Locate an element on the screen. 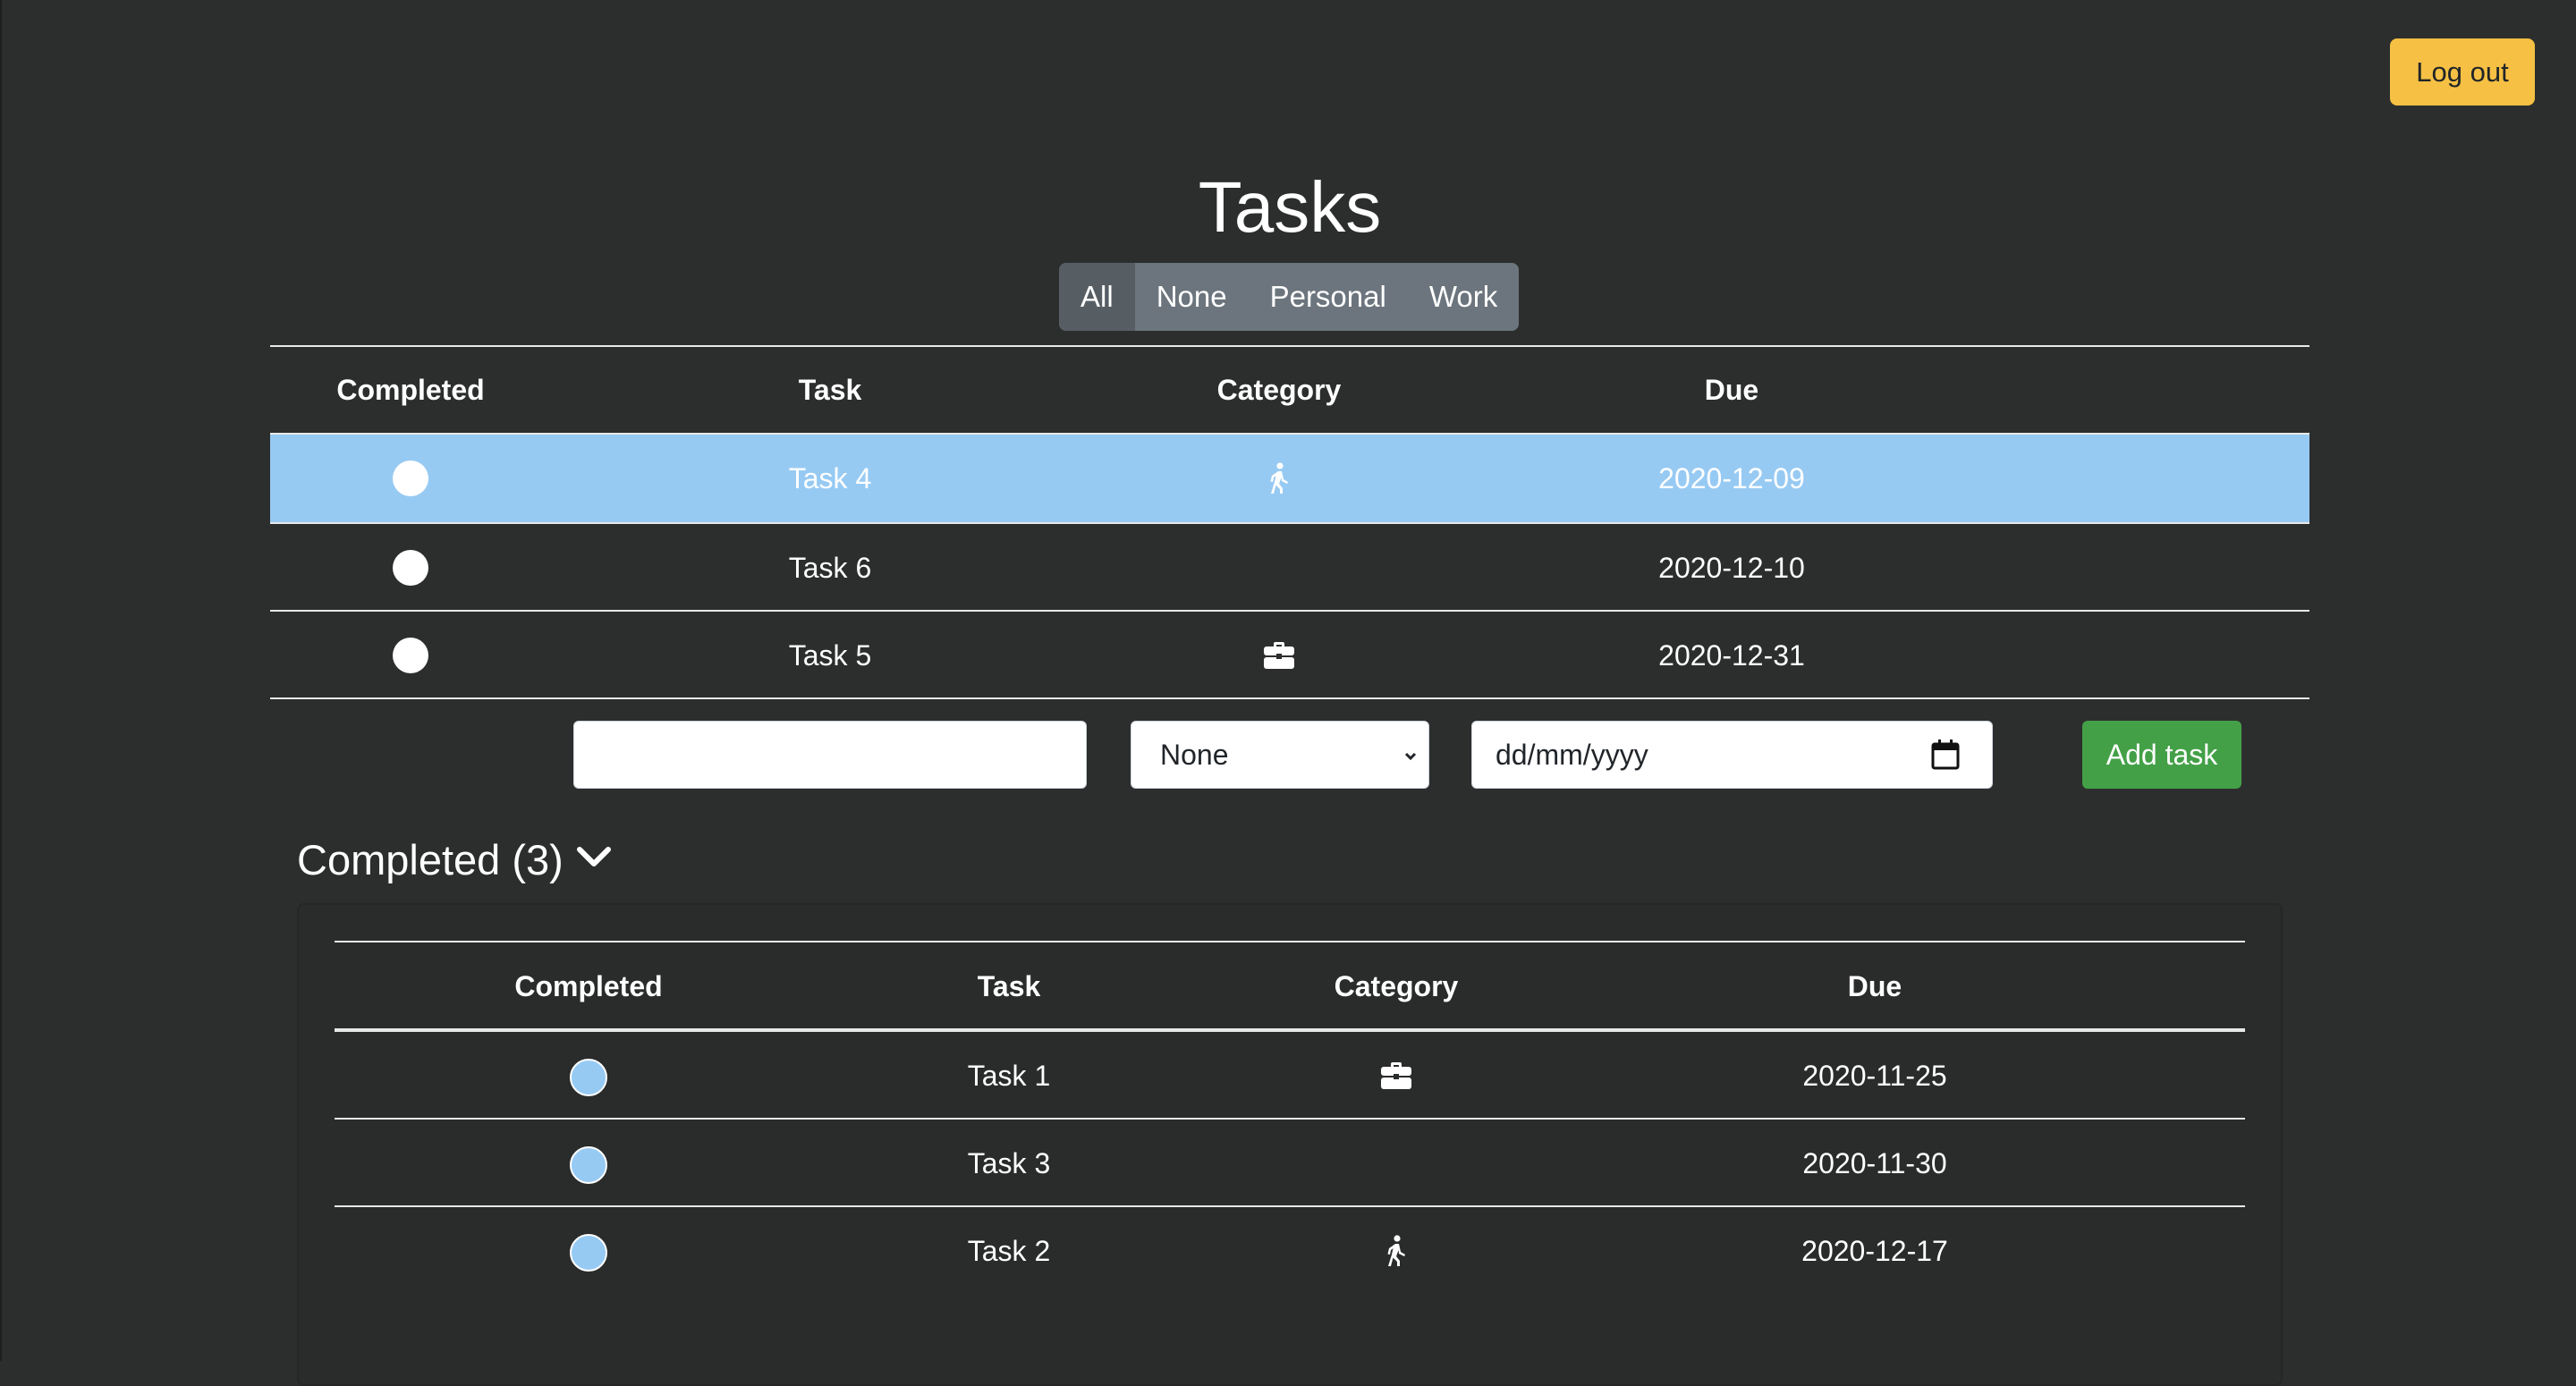  due-date: 2020-12-17 is located at coordinates (1874, 1250).